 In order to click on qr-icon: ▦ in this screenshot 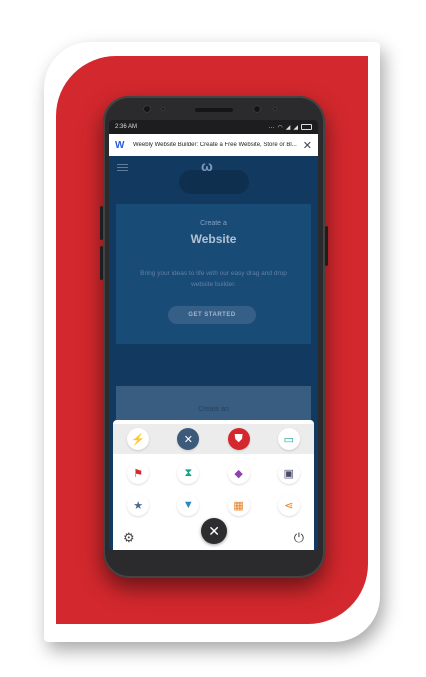, I will do `click(238, 505)`.